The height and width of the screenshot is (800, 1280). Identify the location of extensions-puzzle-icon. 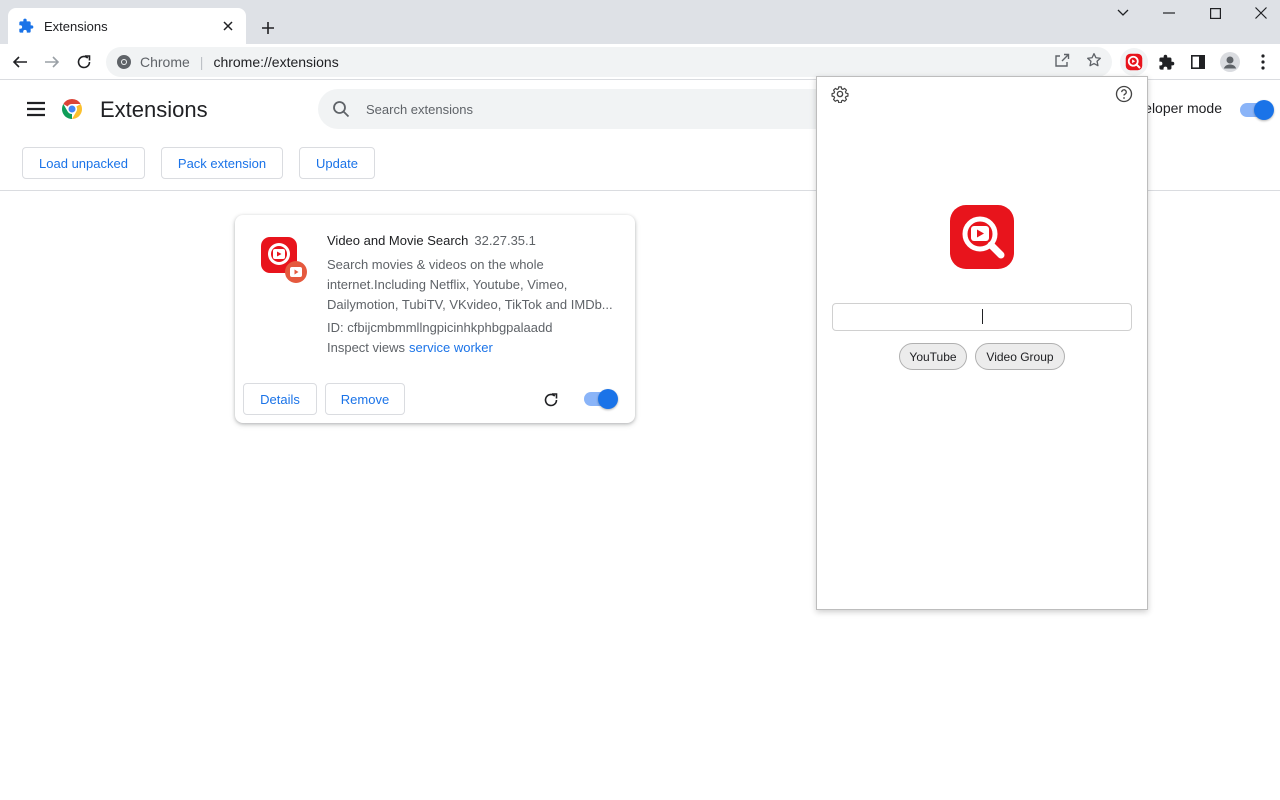
(1166, 62).